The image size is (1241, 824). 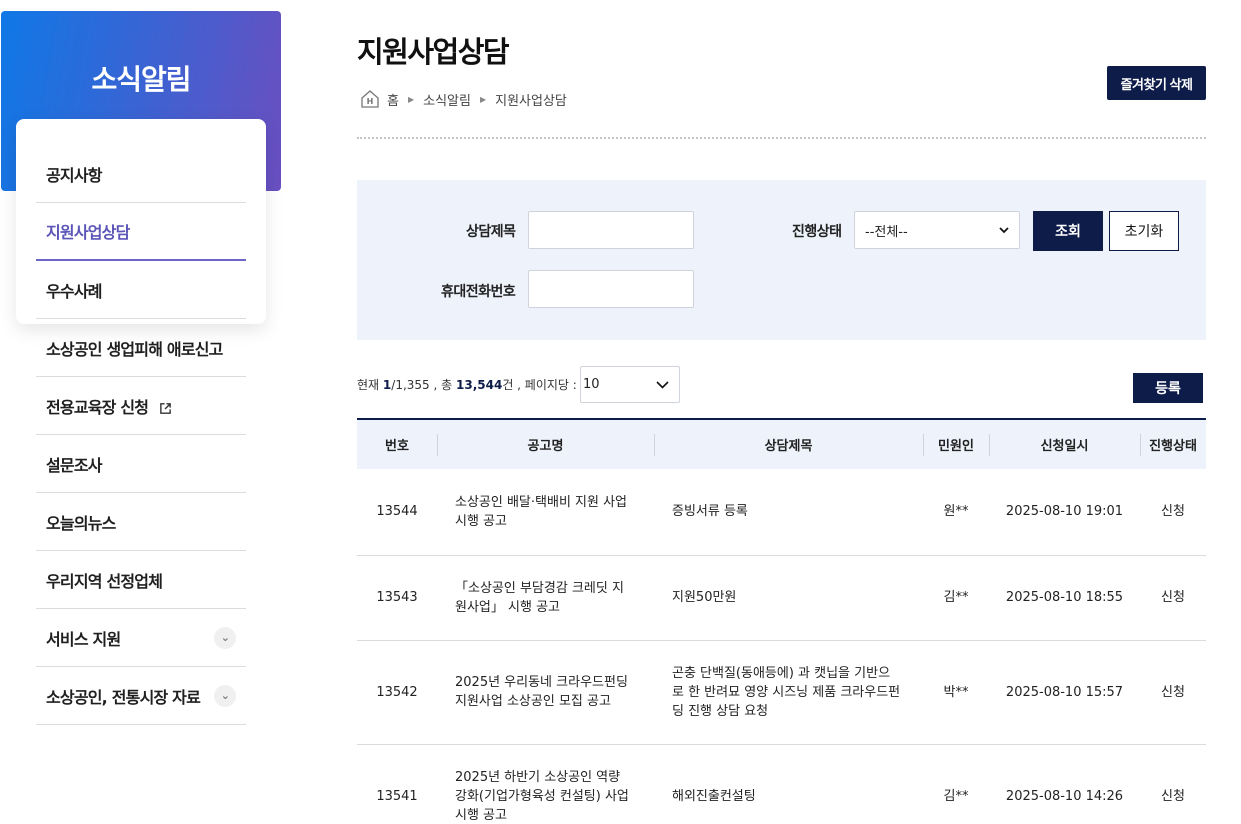 What do you see at coordinates (165, 408) in the screenshot?
I see `external-link-icon` at bounding box center [165, 408].